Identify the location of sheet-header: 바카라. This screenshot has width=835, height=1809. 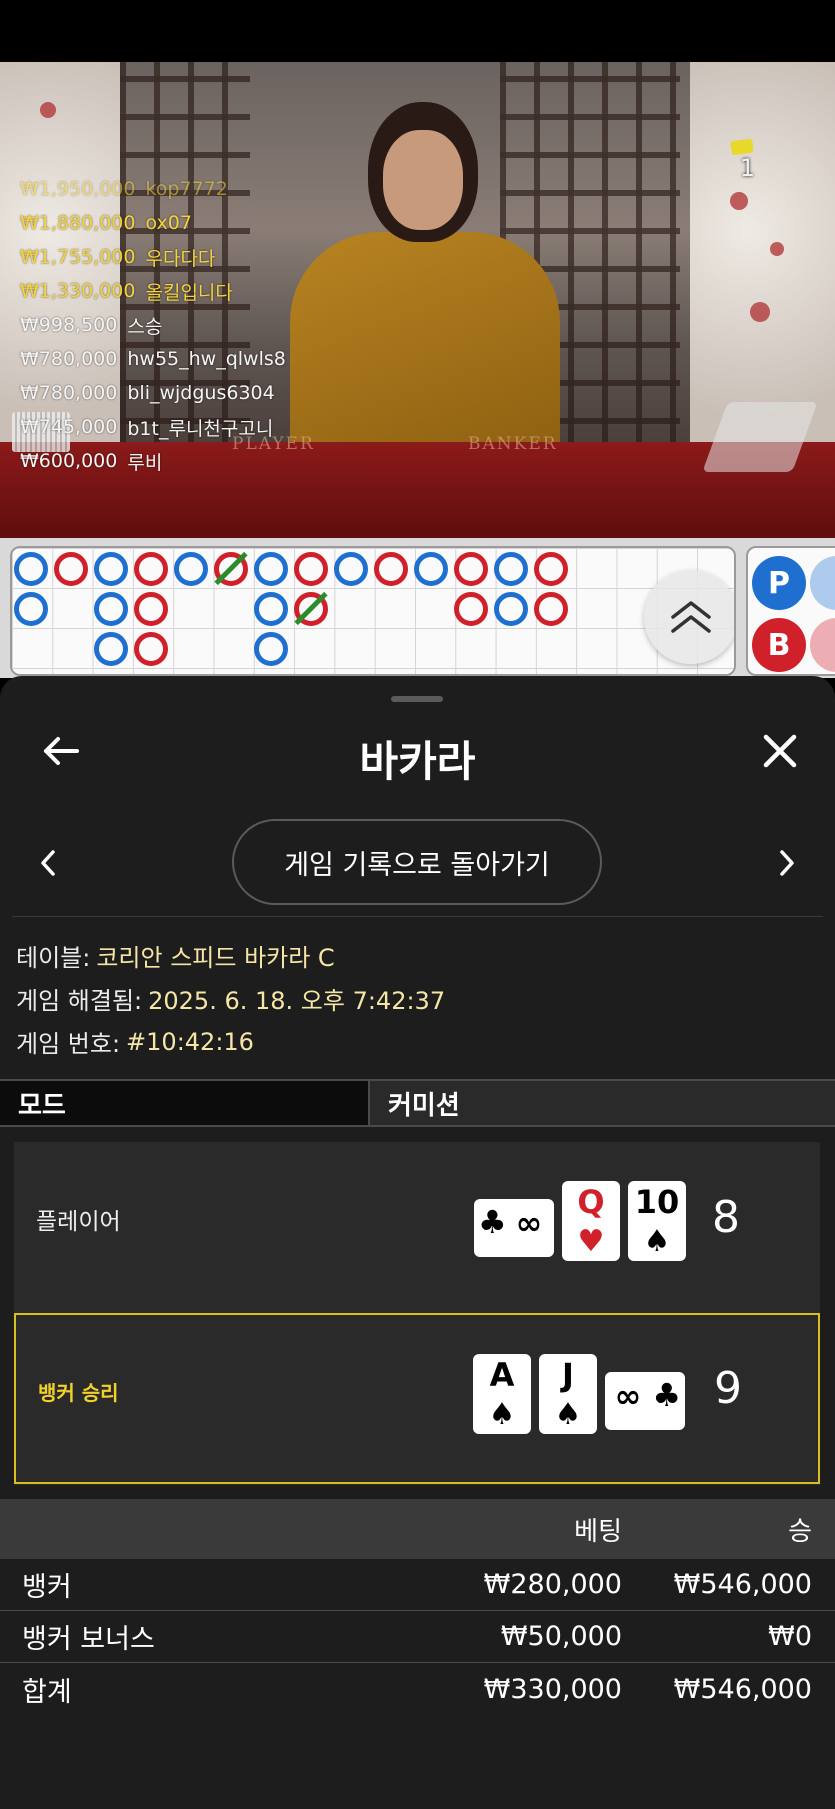
(417, 751).